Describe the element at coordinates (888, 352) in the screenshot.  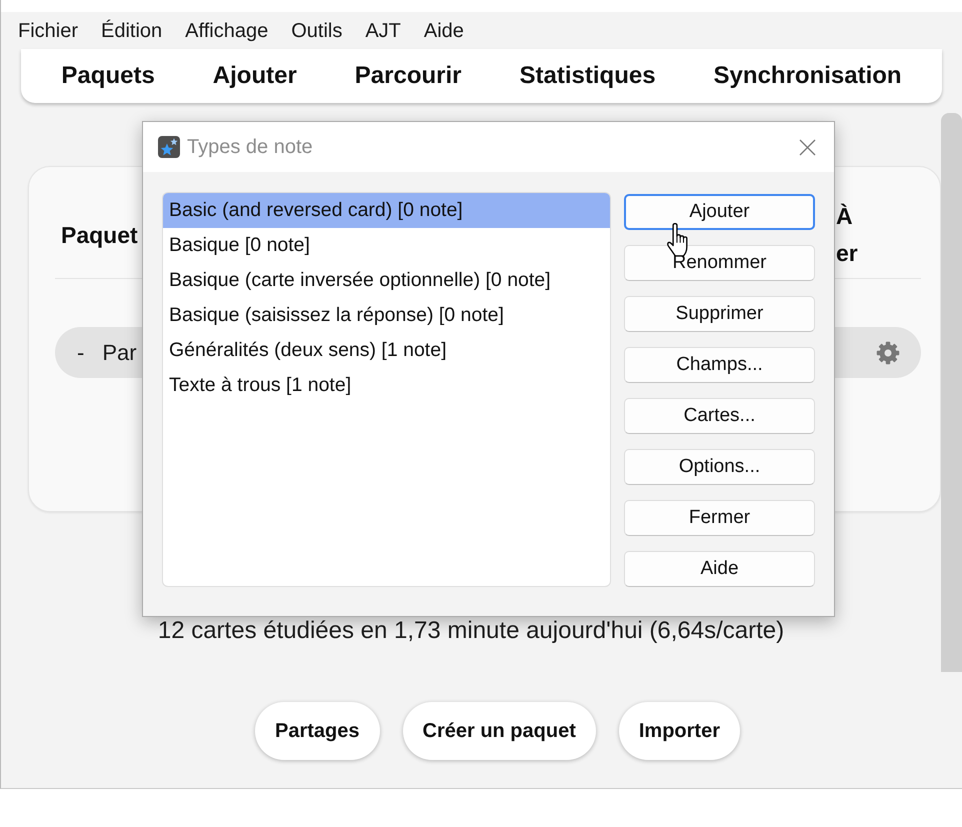
I see `gear-icon` at that location.